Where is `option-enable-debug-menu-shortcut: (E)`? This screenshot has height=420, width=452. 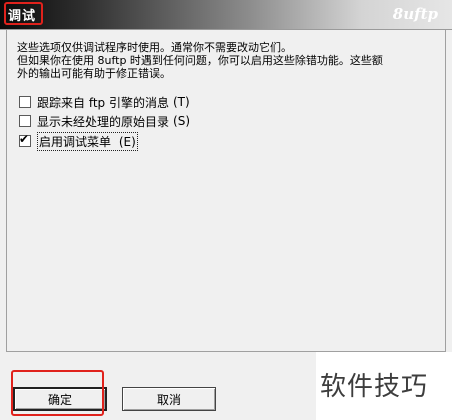 option-enable-debug-menu-shortcut: (E) is located at coordinates (127, 141).